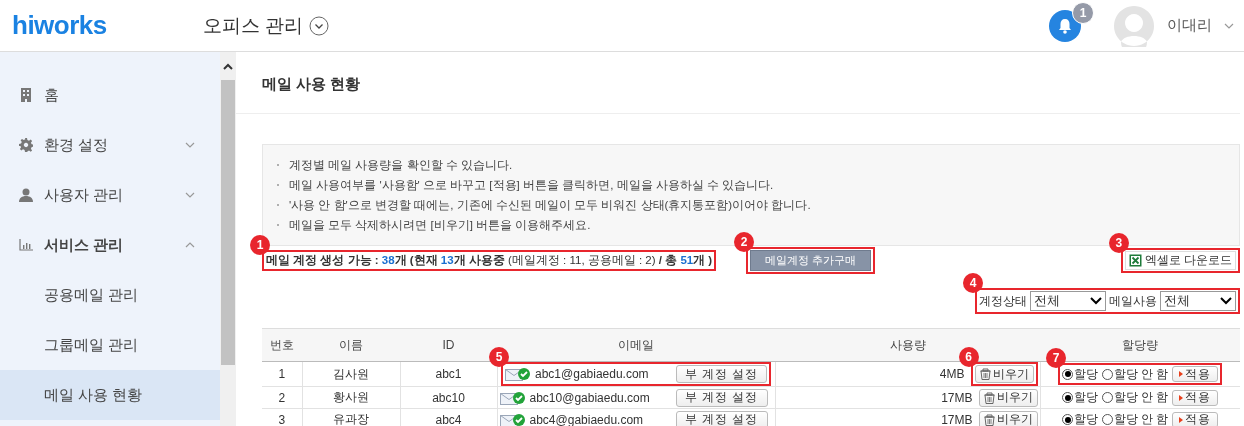 This screenshot has width=1244, height=426. Describe the element at coordinates (319, 25) in the screenshot. I see `dropdown-icon` at that location.